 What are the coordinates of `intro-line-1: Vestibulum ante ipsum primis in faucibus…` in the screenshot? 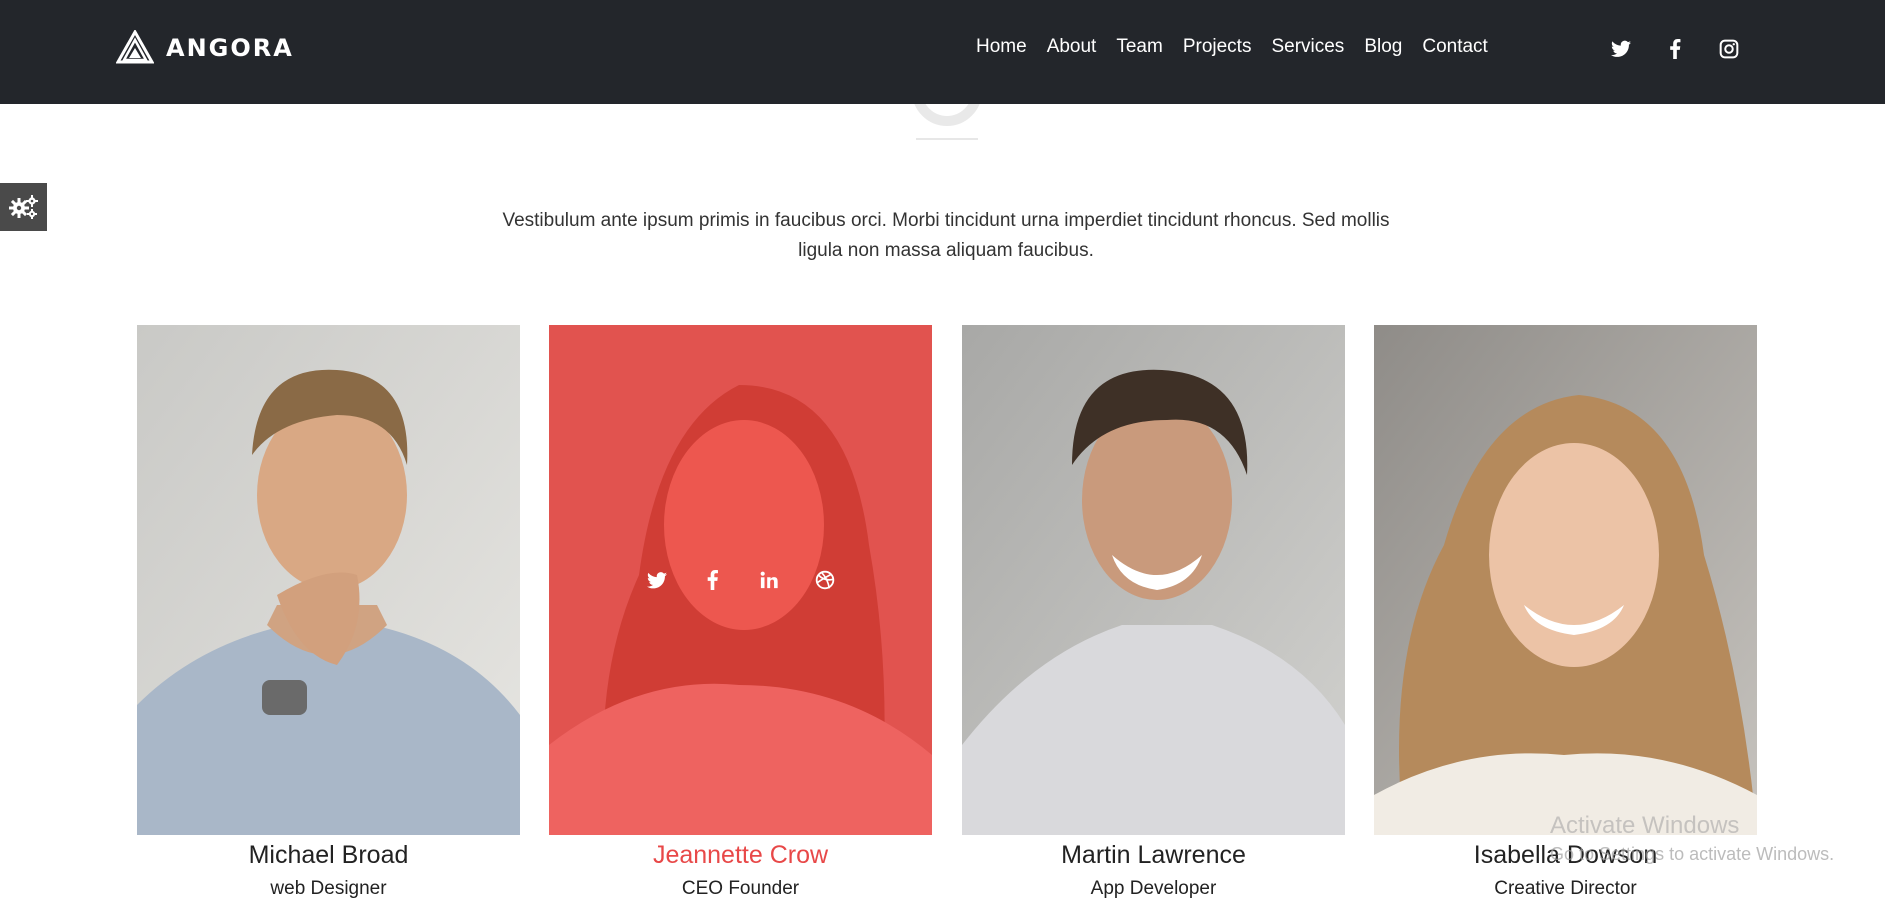 It's located at (946, 220).